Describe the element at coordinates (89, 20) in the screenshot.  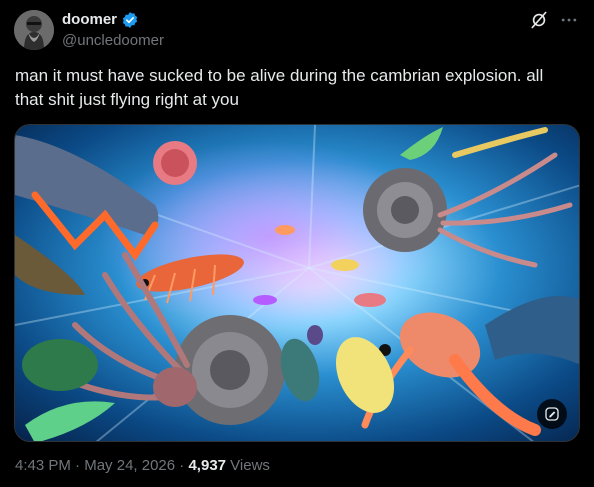
I see `display-name: doomer` at that location.